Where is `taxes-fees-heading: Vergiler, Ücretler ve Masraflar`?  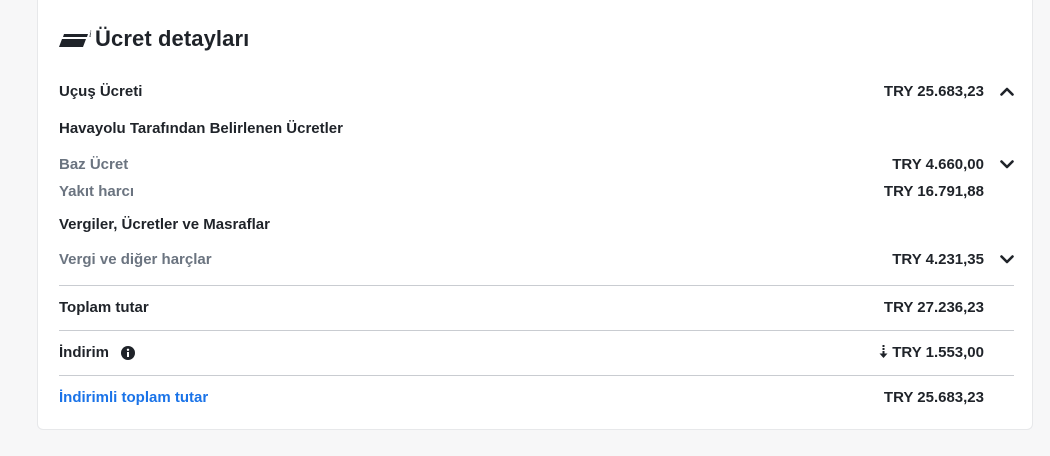 taxes-fees-heading: Vergiler, Ücretler ve Masraflar is located at coordinates (164, 224).